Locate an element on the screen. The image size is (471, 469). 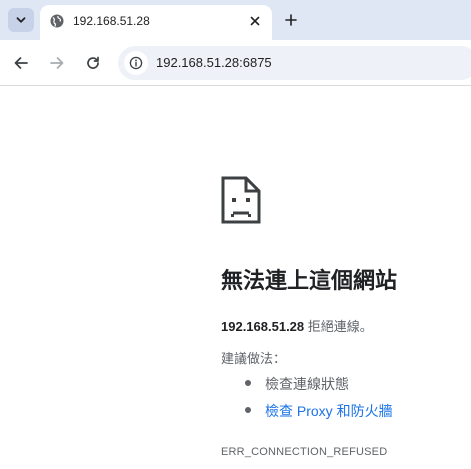
forward-button is located at coordinates (57, 63).